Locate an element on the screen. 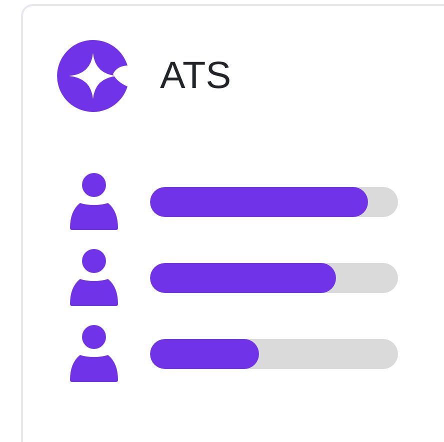 The width and height of the screenshot is (444, 442). app-title: ATS is located at coordinates (196, 76).